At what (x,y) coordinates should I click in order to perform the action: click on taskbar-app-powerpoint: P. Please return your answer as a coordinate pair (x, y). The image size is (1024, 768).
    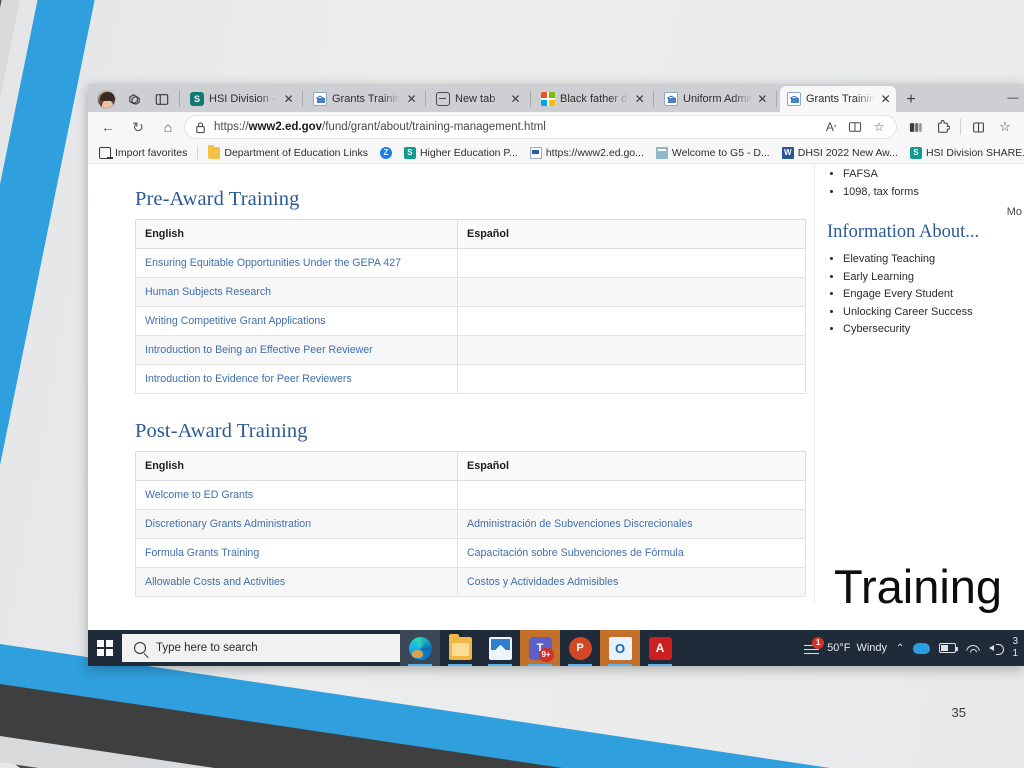
    Looking at the image, I should click on (580, 648).